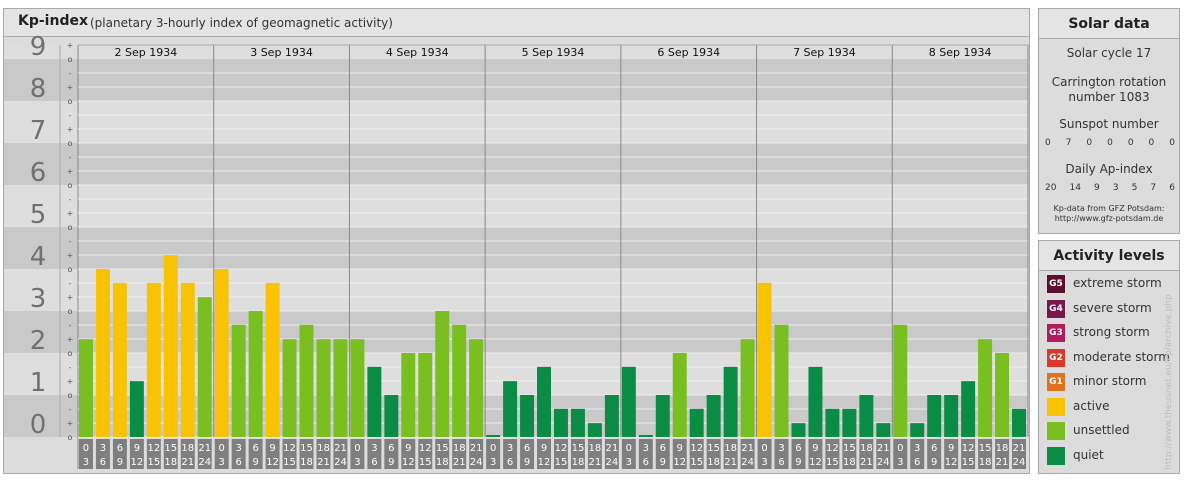 The width and height of the screenshot is (1184, 480). I want to click on ap-value: 6, so click(1172, 188).